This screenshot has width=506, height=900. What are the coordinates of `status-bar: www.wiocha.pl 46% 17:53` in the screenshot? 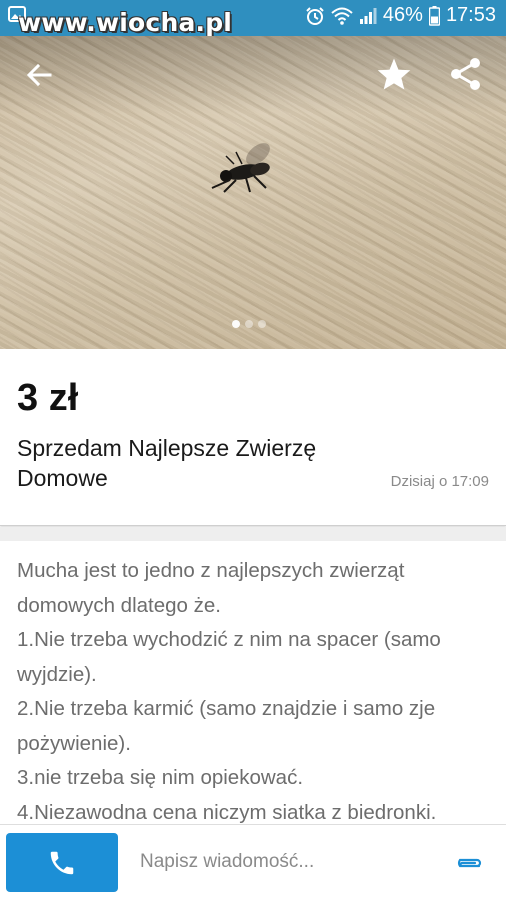 It's located at (253, 18).